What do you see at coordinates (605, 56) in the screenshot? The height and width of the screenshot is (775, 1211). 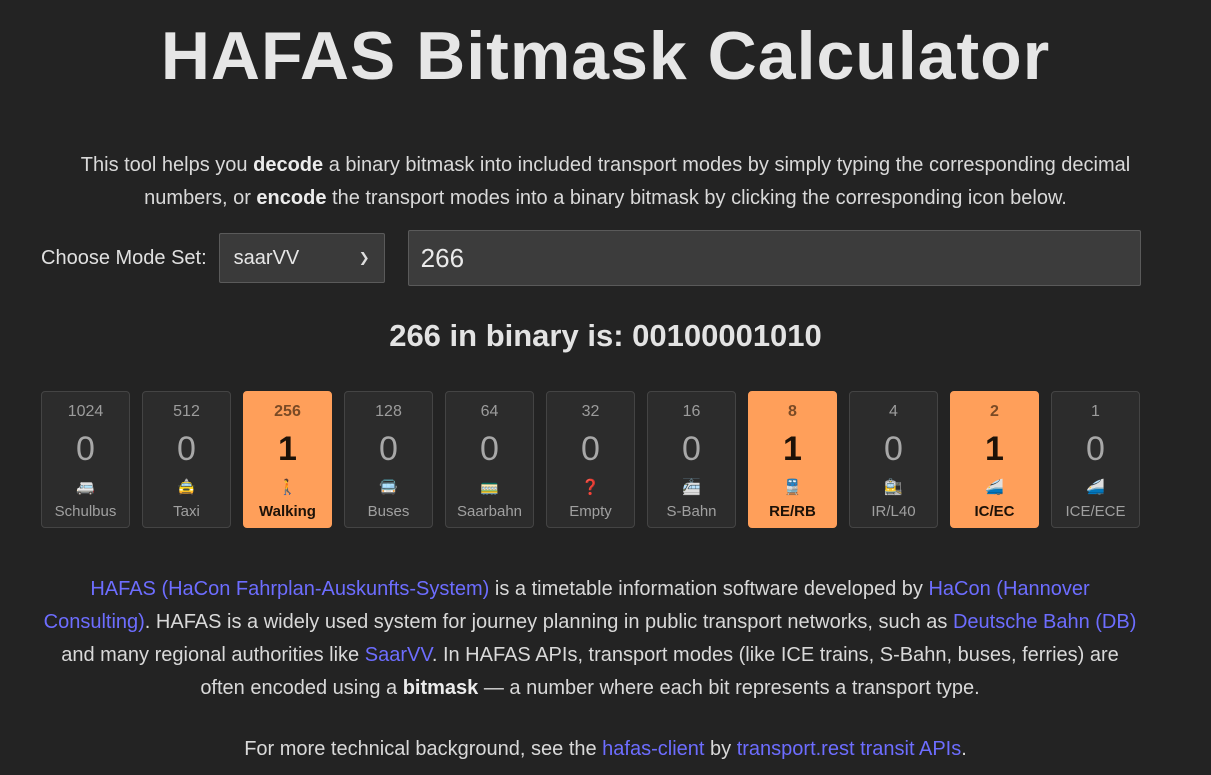 I see `page-title: HAFAS Bitmask Calculator` at bounding box center [605, 56].